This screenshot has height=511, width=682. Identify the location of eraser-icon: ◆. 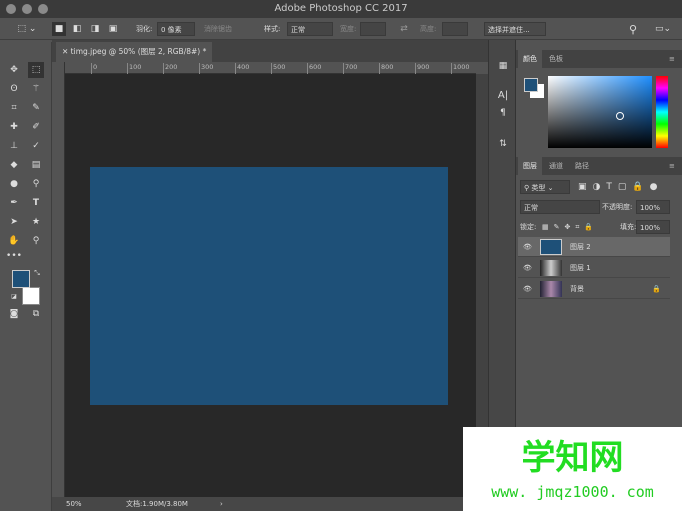
(14, 165).